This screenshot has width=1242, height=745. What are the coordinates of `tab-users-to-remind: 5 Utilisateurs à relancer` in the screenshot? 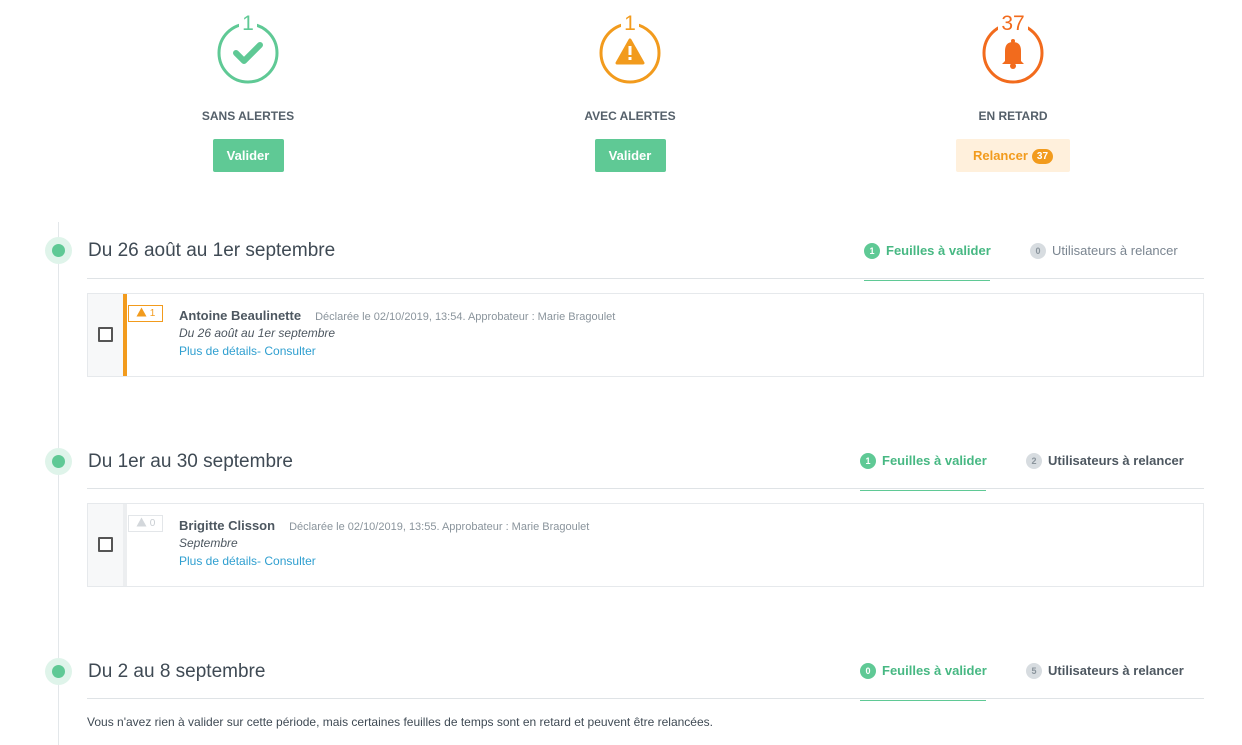 It's located at (1105, 681).